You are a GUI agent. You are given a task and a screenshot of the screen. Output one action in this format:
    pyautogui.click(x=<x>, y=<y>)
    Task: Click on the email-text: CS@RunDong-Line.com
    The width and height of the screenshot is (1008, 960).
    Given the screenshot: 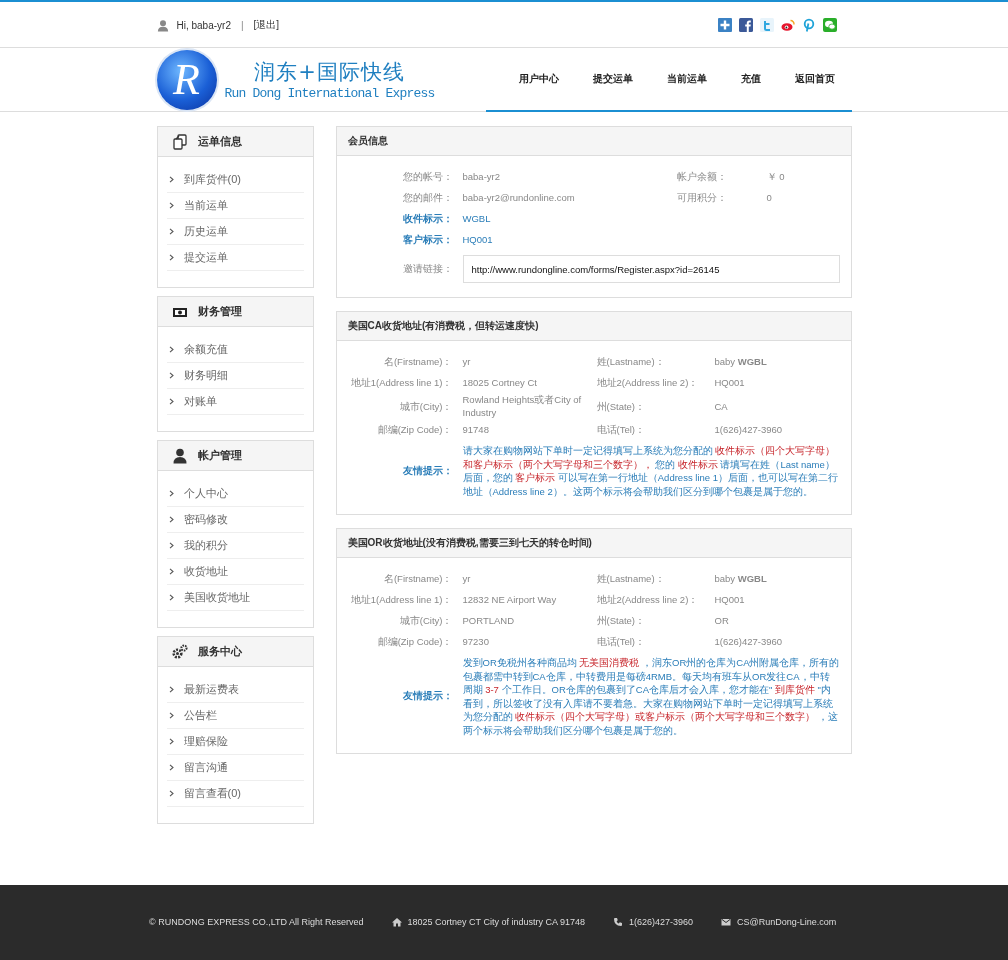 What is the action you would take?
    pyautogui.click(x=787, y=922)
    